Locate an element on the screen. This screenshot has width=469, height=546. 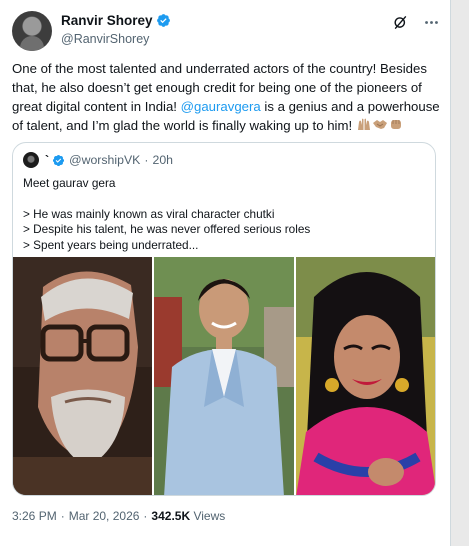
quoted-tweet-header: ` @worshipVK · 20h is located at coordinates (98, 160).